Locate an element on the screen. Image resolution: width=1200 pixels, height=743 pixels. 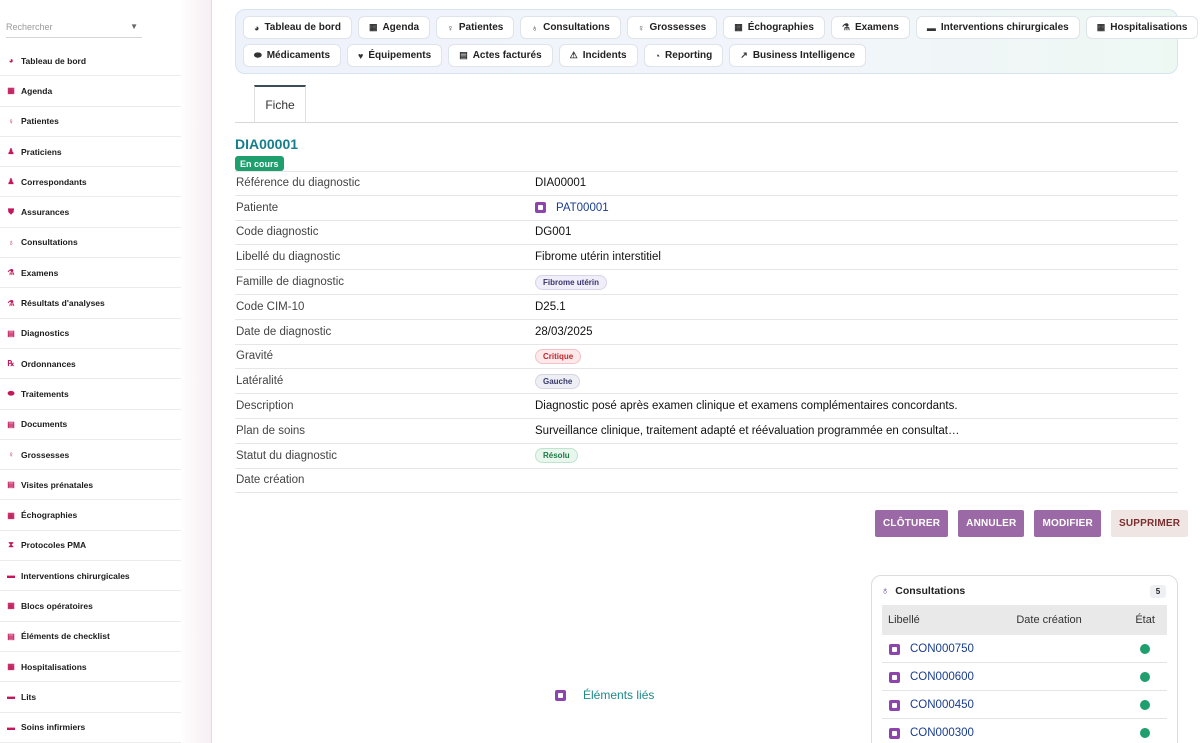
nav-button: ⚠ Incidents is located at coordinates (598, 55).